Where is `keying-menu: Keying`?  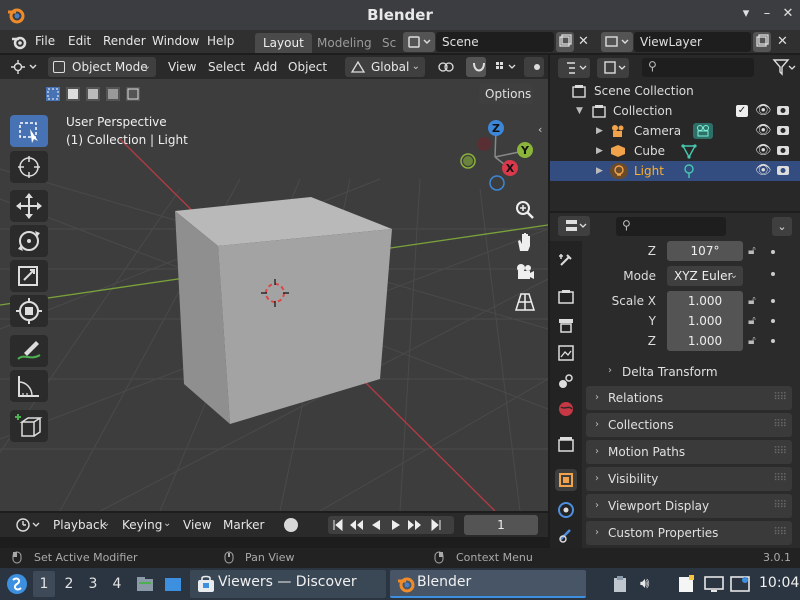
keying-menu: Keying is located at coordinates (142, 525).